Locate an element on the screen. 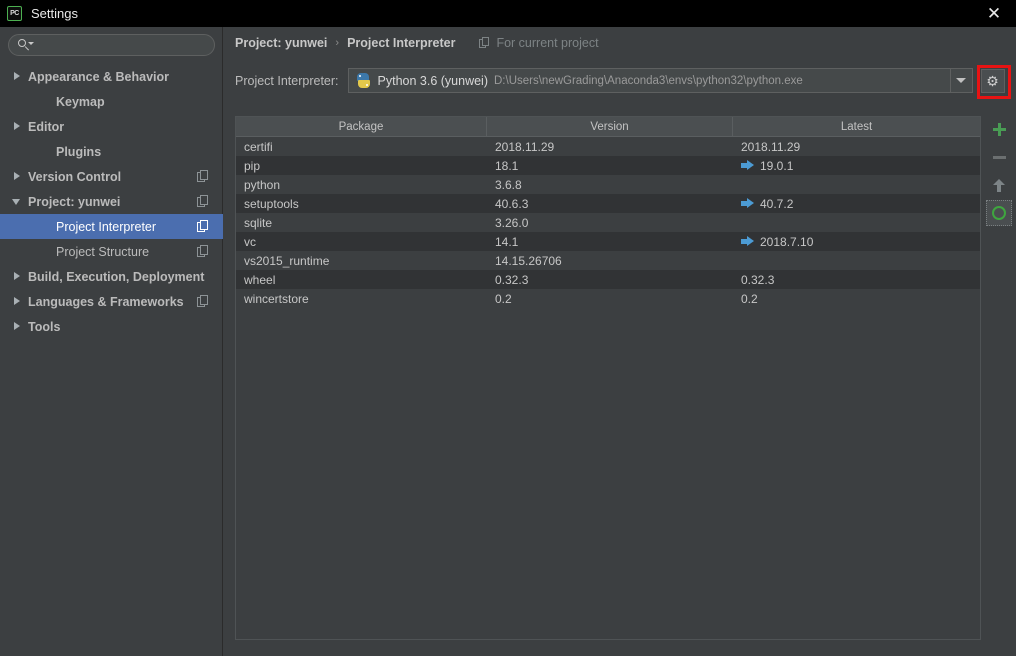 The width and height of the screenshot is (1016, 656). sidebar-item-project-structure: Project Structure is located at coordinates (111, 251).